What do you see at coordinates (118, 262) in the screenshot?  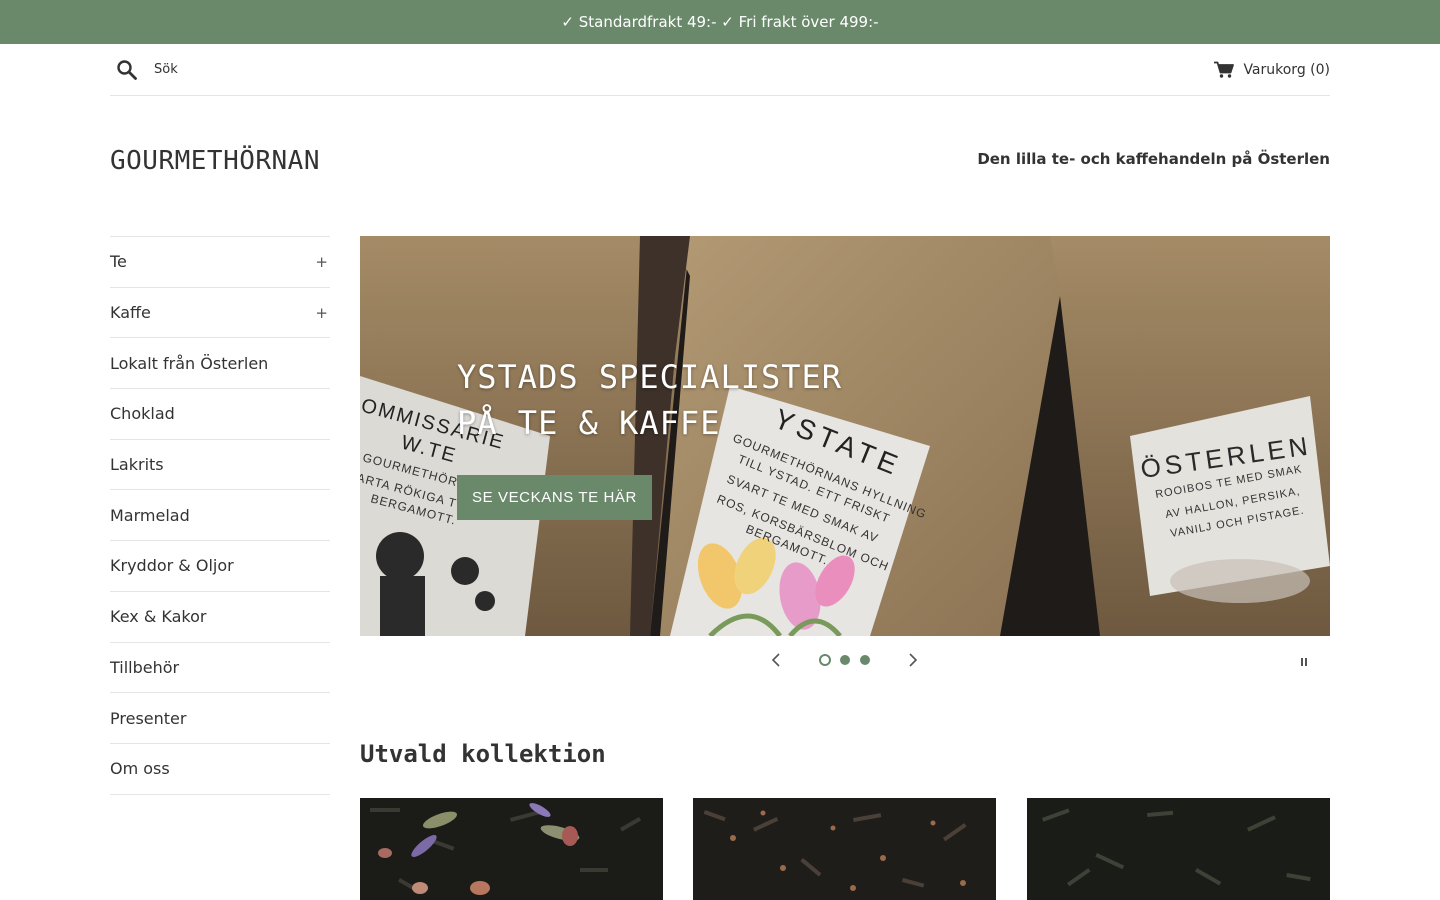 I see `sidebar-item-label: Te` at bounding box center [118, 262].